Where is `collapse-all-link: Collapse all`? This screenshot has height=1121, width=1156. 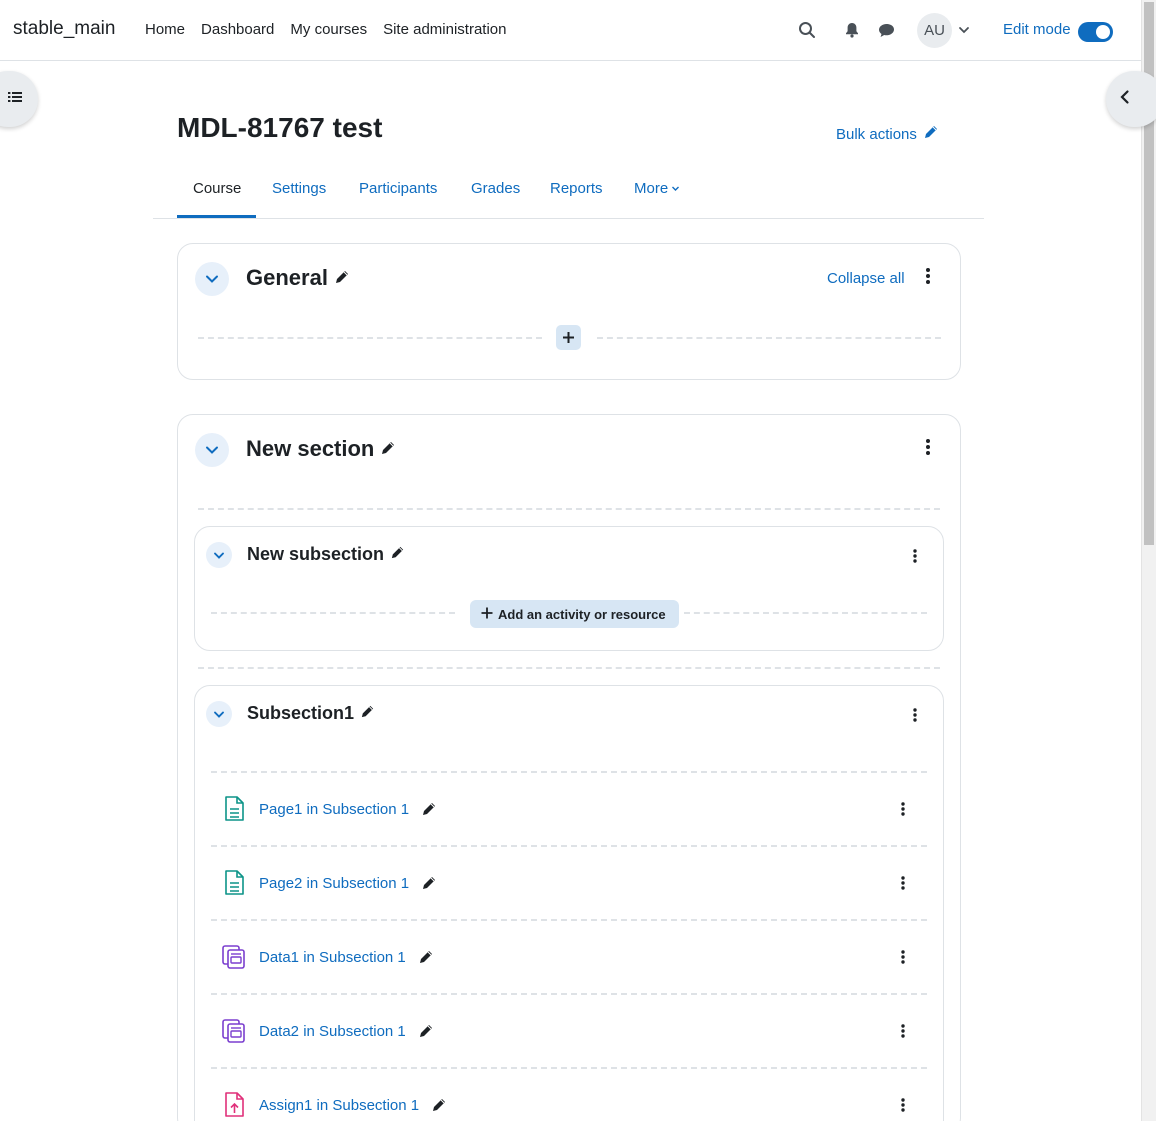 collapse-all-link: Collapse all is located at coordinates (866, 278).